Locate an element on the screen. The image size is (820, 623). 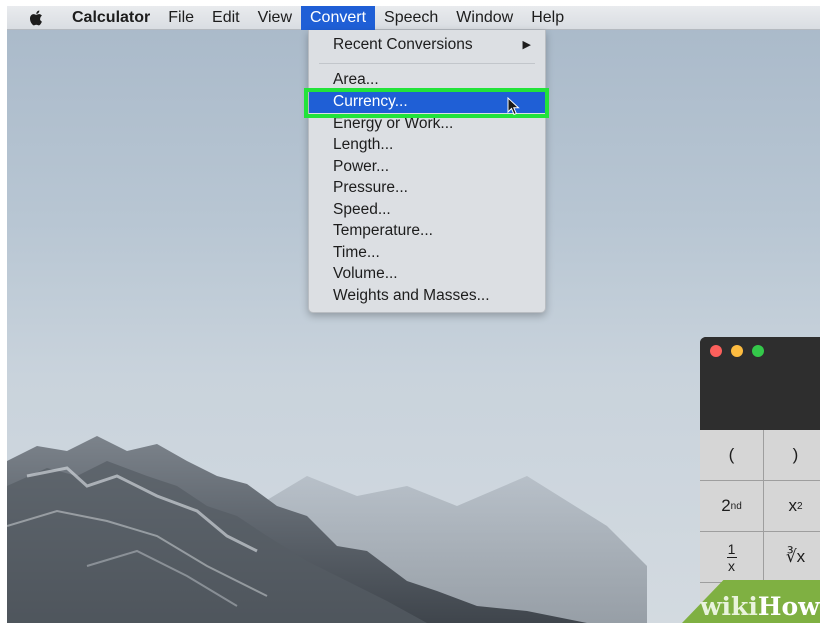
apple-logo-icon is located at coordinates (35, 17).